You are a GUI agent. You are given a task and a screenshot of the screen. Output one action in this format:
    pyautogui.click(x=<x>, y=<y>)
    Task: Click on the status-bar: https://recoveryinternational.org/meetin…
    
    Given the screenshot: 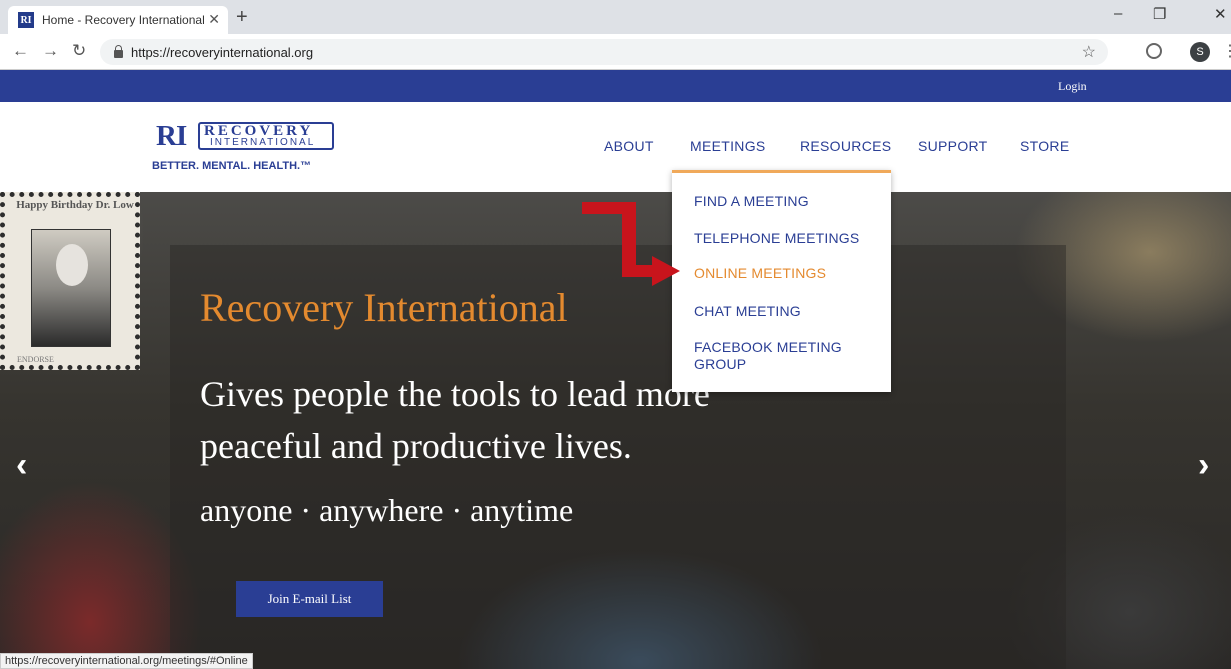 What is the action you would take?
    pyautogui.click(x=126, y=661)
    